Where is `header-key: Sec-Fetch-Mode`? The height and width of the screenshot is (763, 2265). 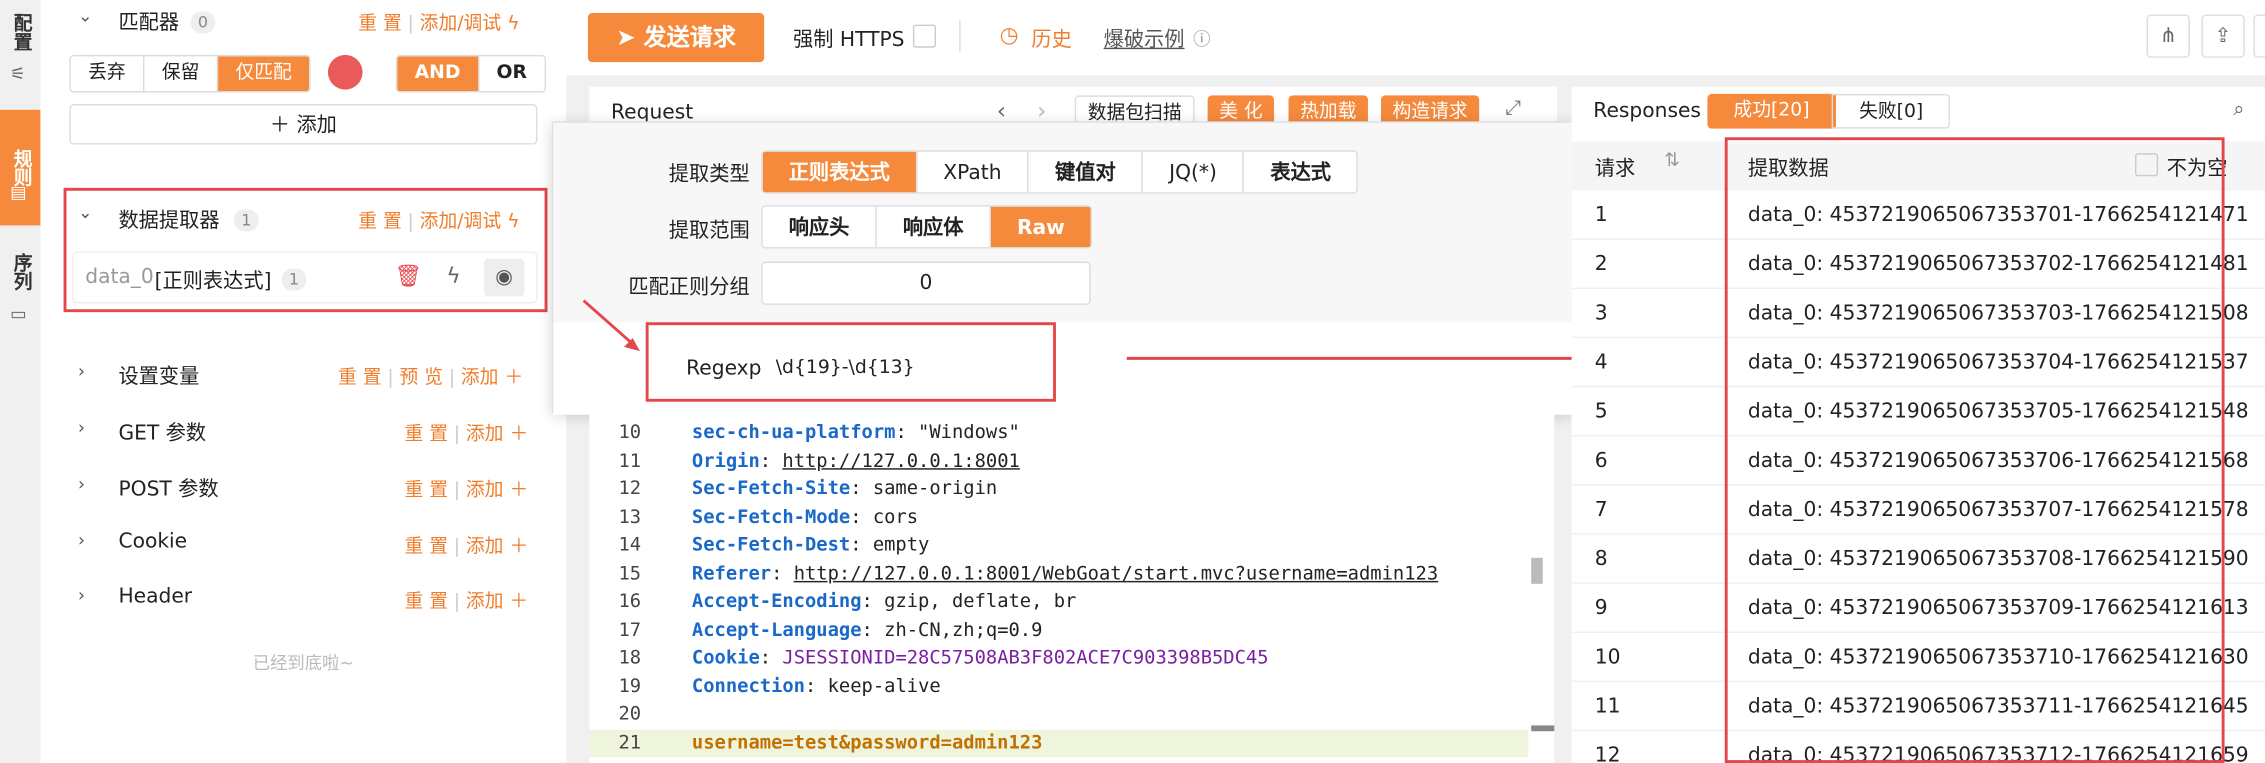
header-key: Sec-Fetch-Mode is located at coordinates (771, 517).